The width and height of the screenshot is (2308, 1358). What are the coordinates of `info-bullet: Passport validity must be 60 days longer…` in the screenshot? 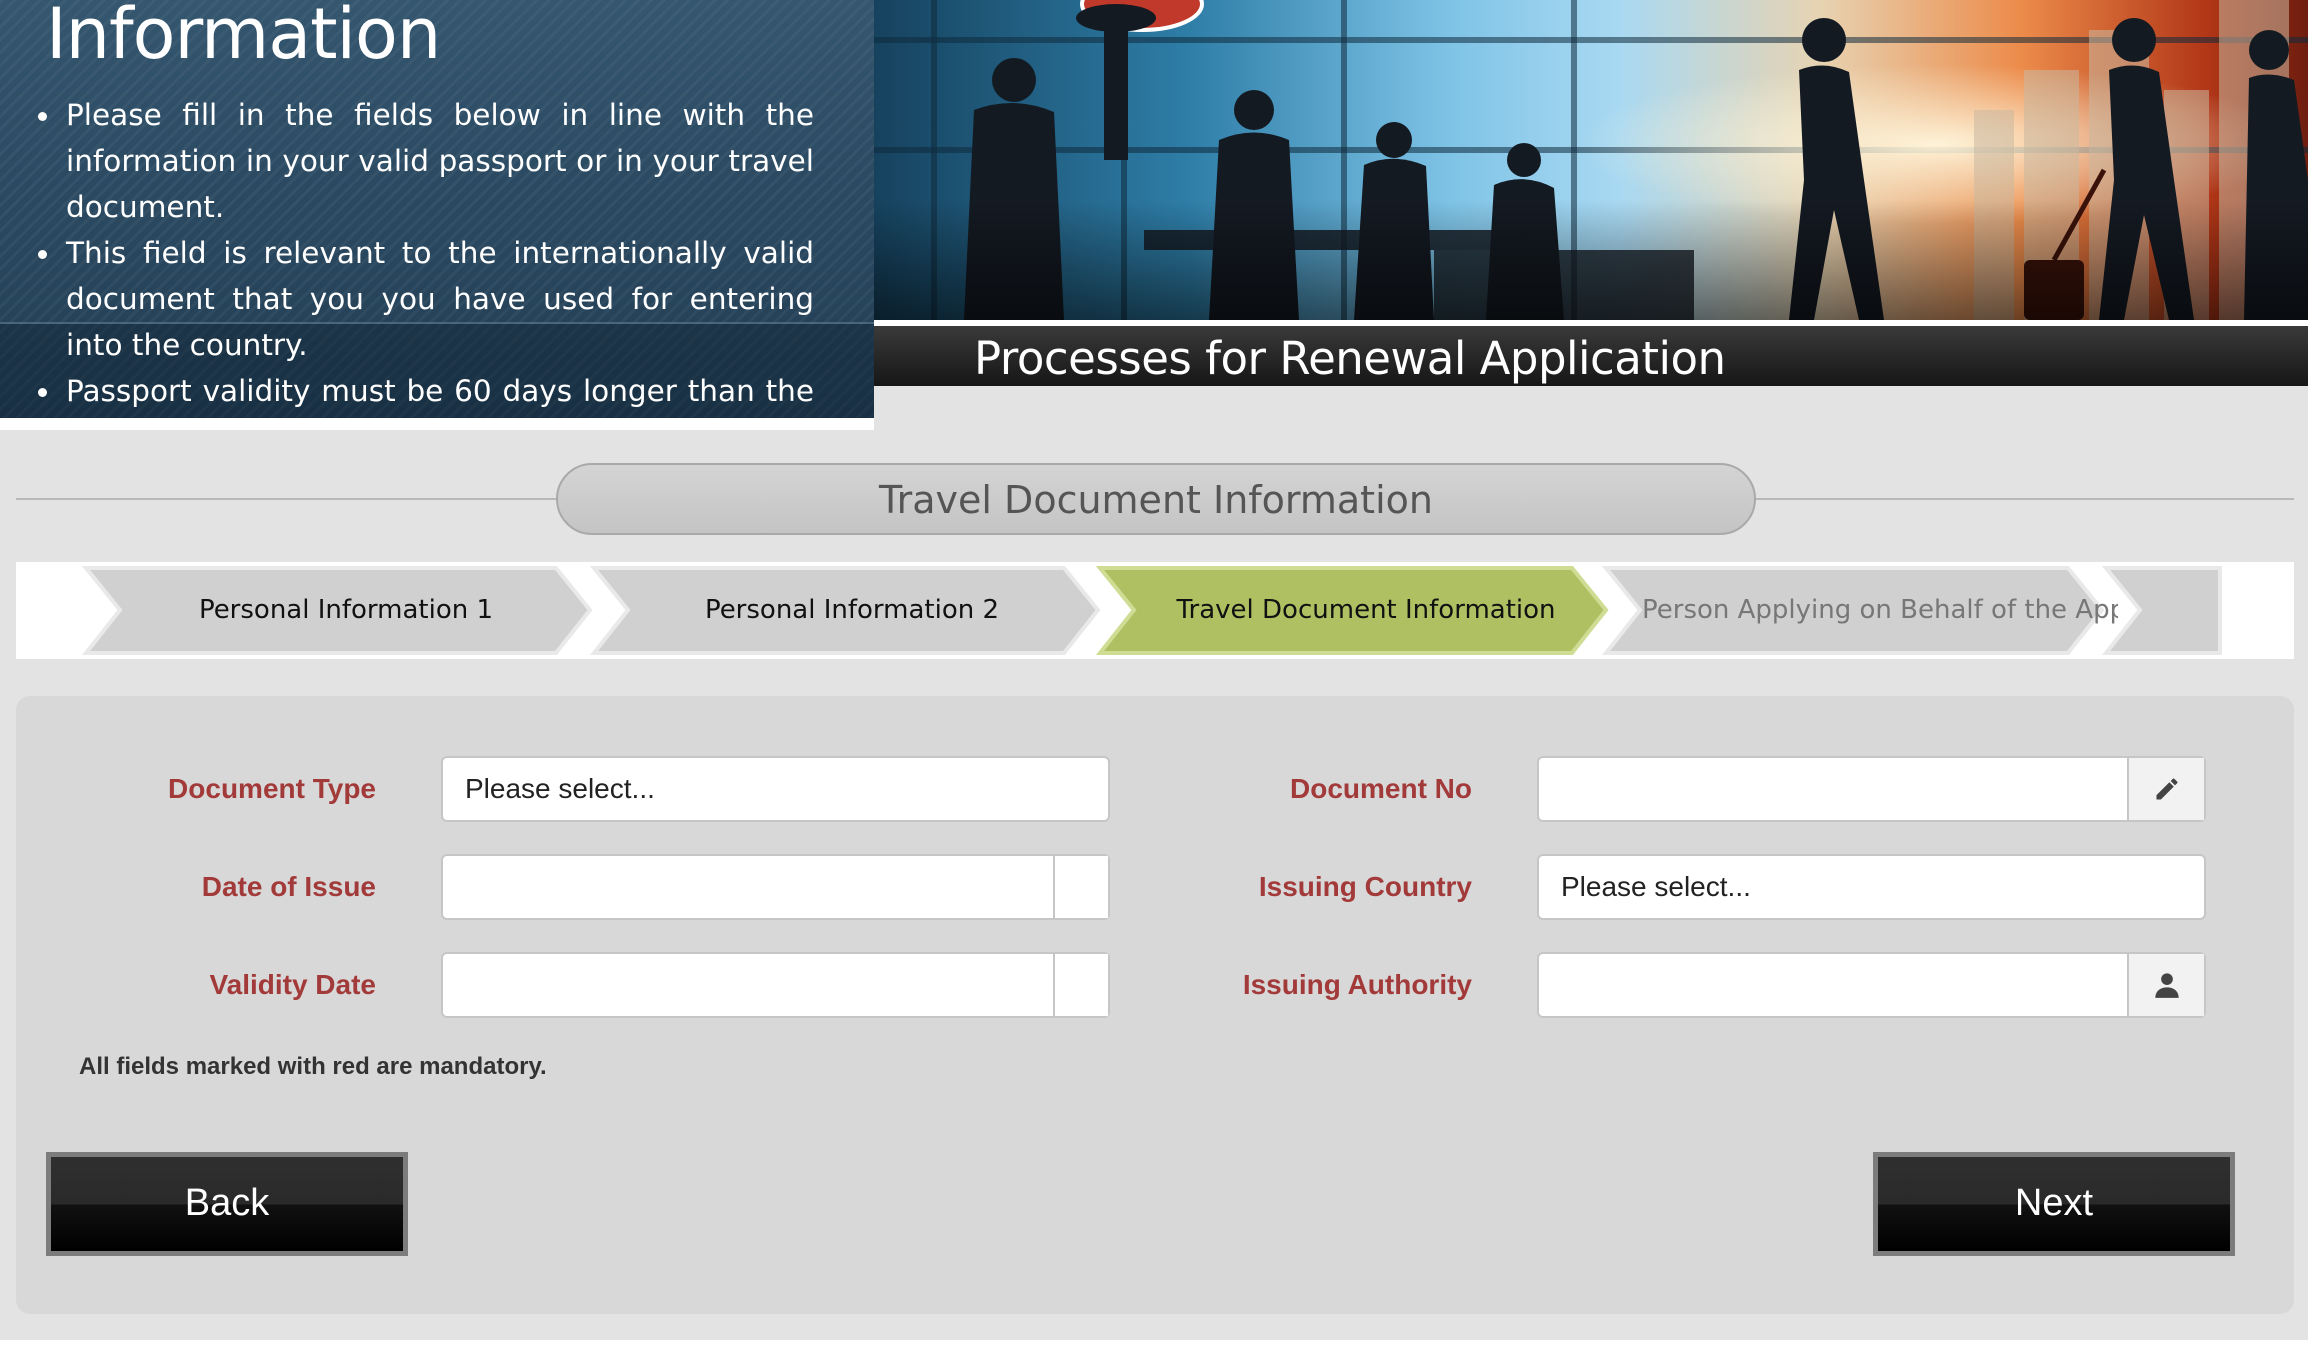 It's located at (426, 393).